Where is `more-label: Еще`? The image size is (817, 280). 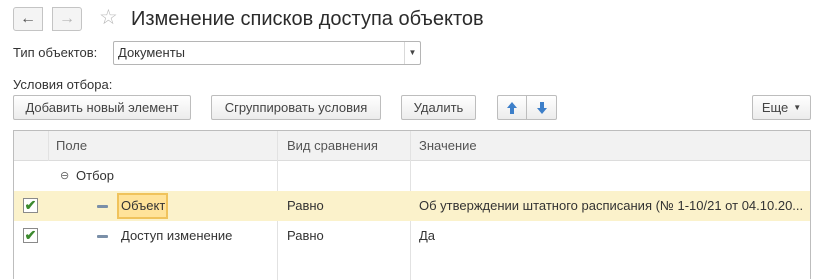 more-label: Еще is located at coordinates (775, 107).